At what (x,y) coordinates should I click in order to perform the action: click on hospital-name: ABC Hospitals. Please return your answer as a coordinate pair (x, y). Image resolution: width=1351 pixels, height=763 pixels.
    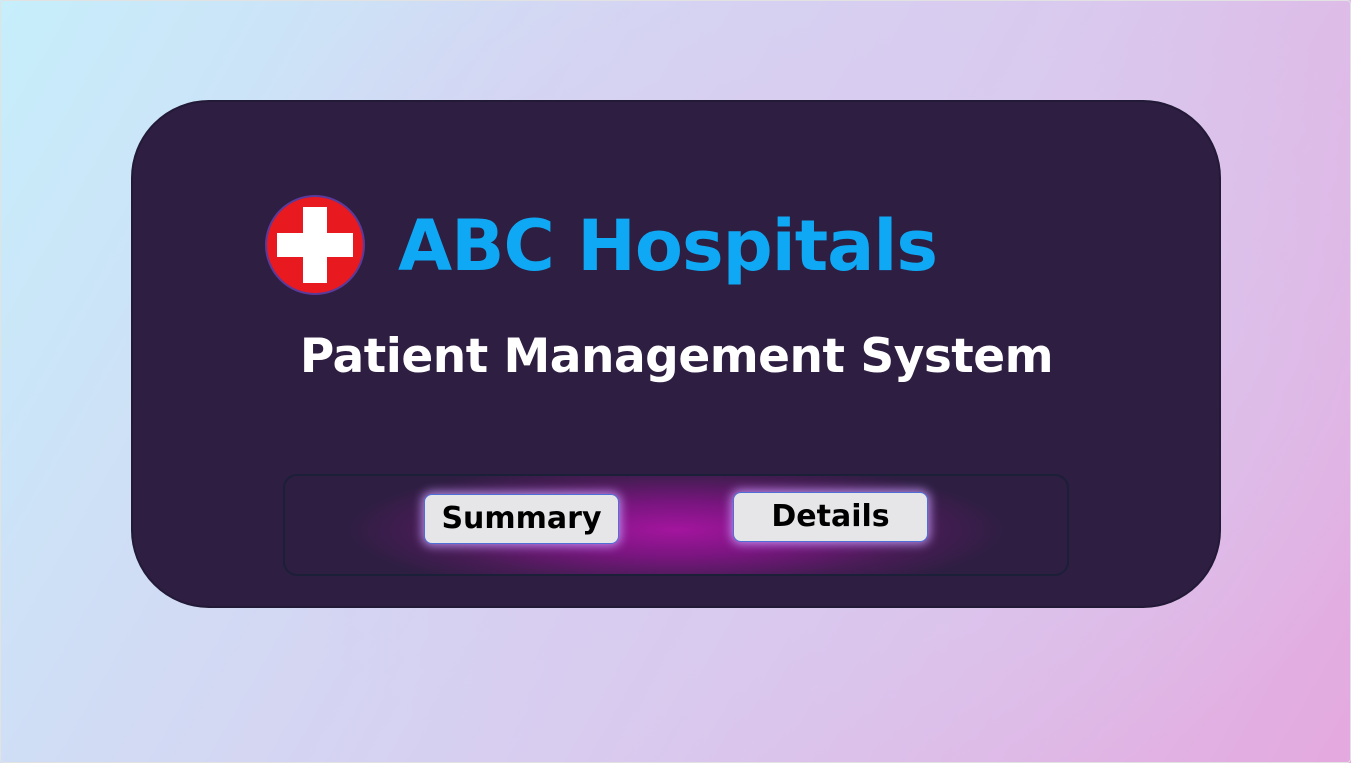
    Looking at the image, I should click on (668, 246).